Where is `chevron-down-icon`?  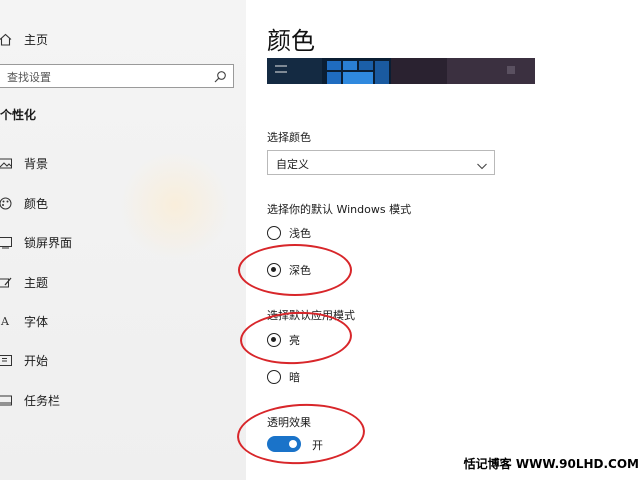 chevron-down-icon is located at coordinates (482, 163).